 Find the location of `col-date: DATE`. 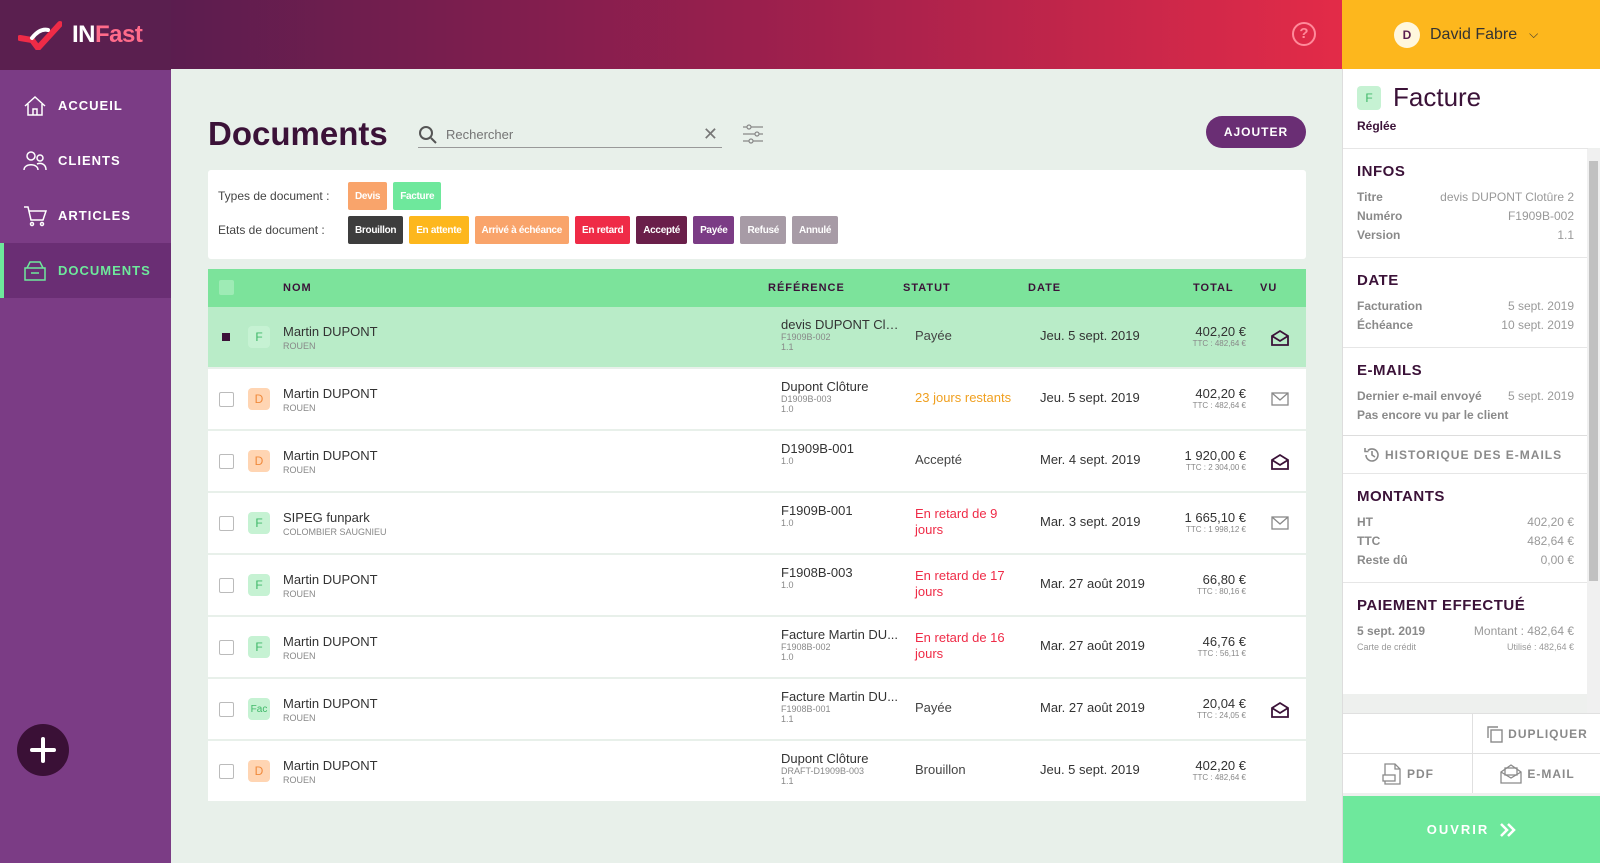

col-date: DATE is located at coordinates (1044, 288).